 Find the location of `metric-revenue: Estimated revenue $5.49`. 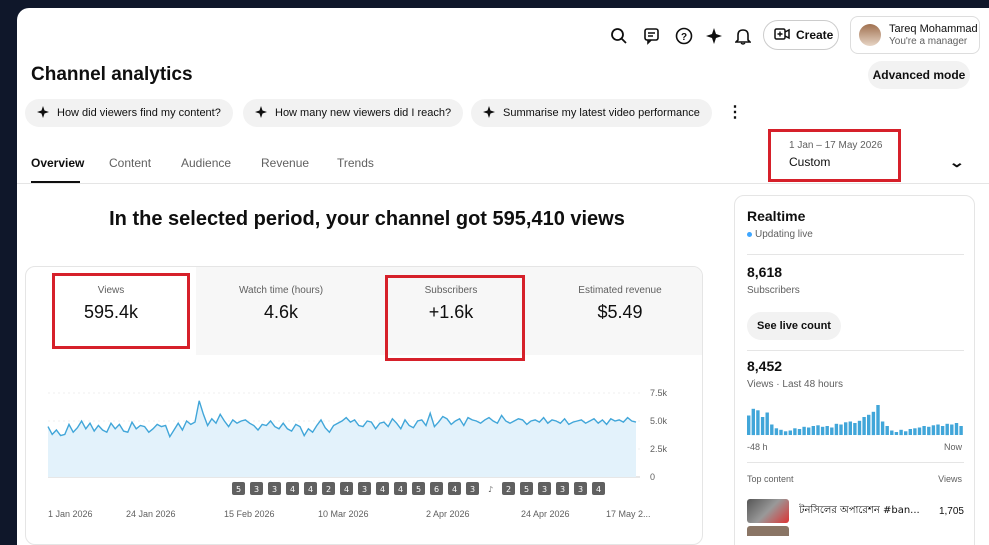

metric-revenue: Estimated revenue $5.49 is located at coordinates (619, 311).